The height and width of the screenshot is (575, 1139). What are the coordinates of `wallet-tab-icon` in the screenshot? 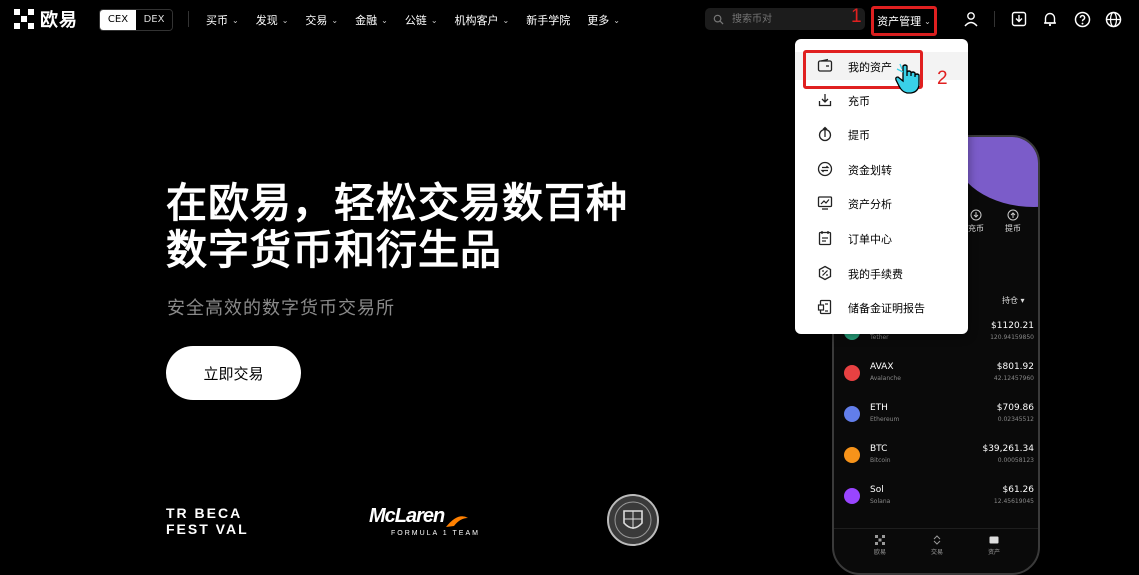 It's located at (994, 540).